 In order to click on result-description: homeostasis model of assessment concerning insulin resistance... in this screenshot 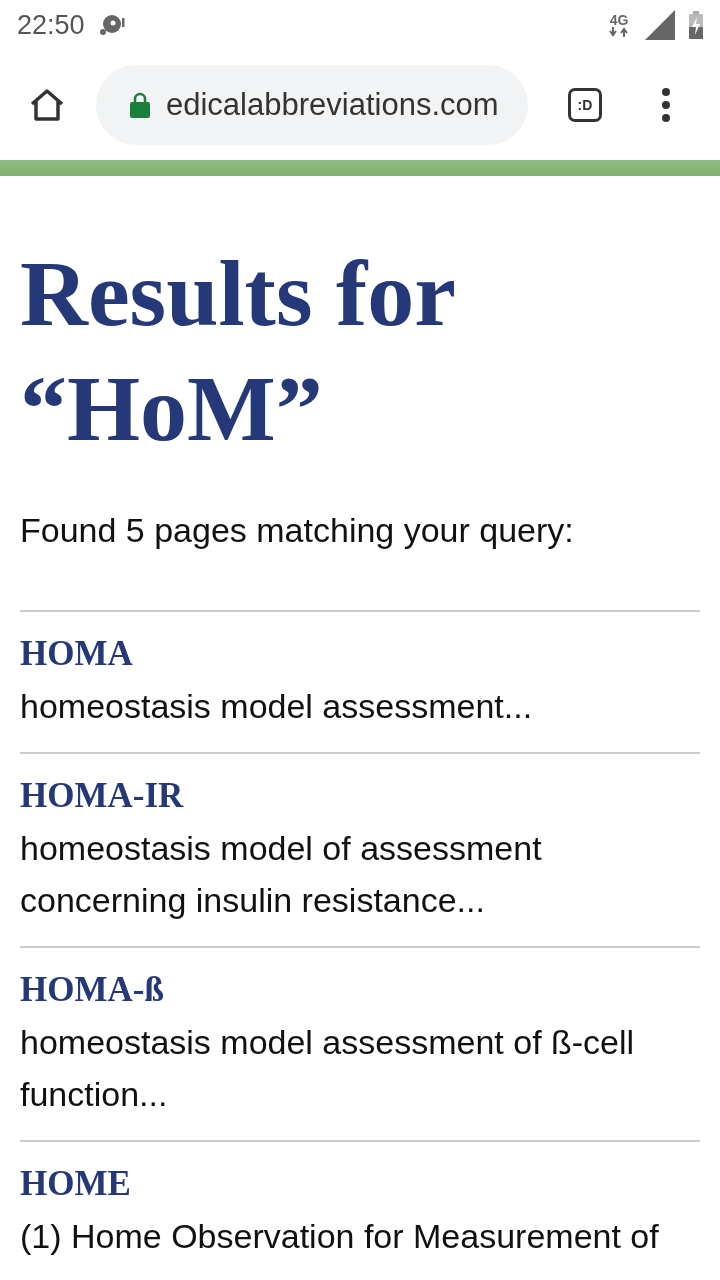, I will do `click(281, 874)`.